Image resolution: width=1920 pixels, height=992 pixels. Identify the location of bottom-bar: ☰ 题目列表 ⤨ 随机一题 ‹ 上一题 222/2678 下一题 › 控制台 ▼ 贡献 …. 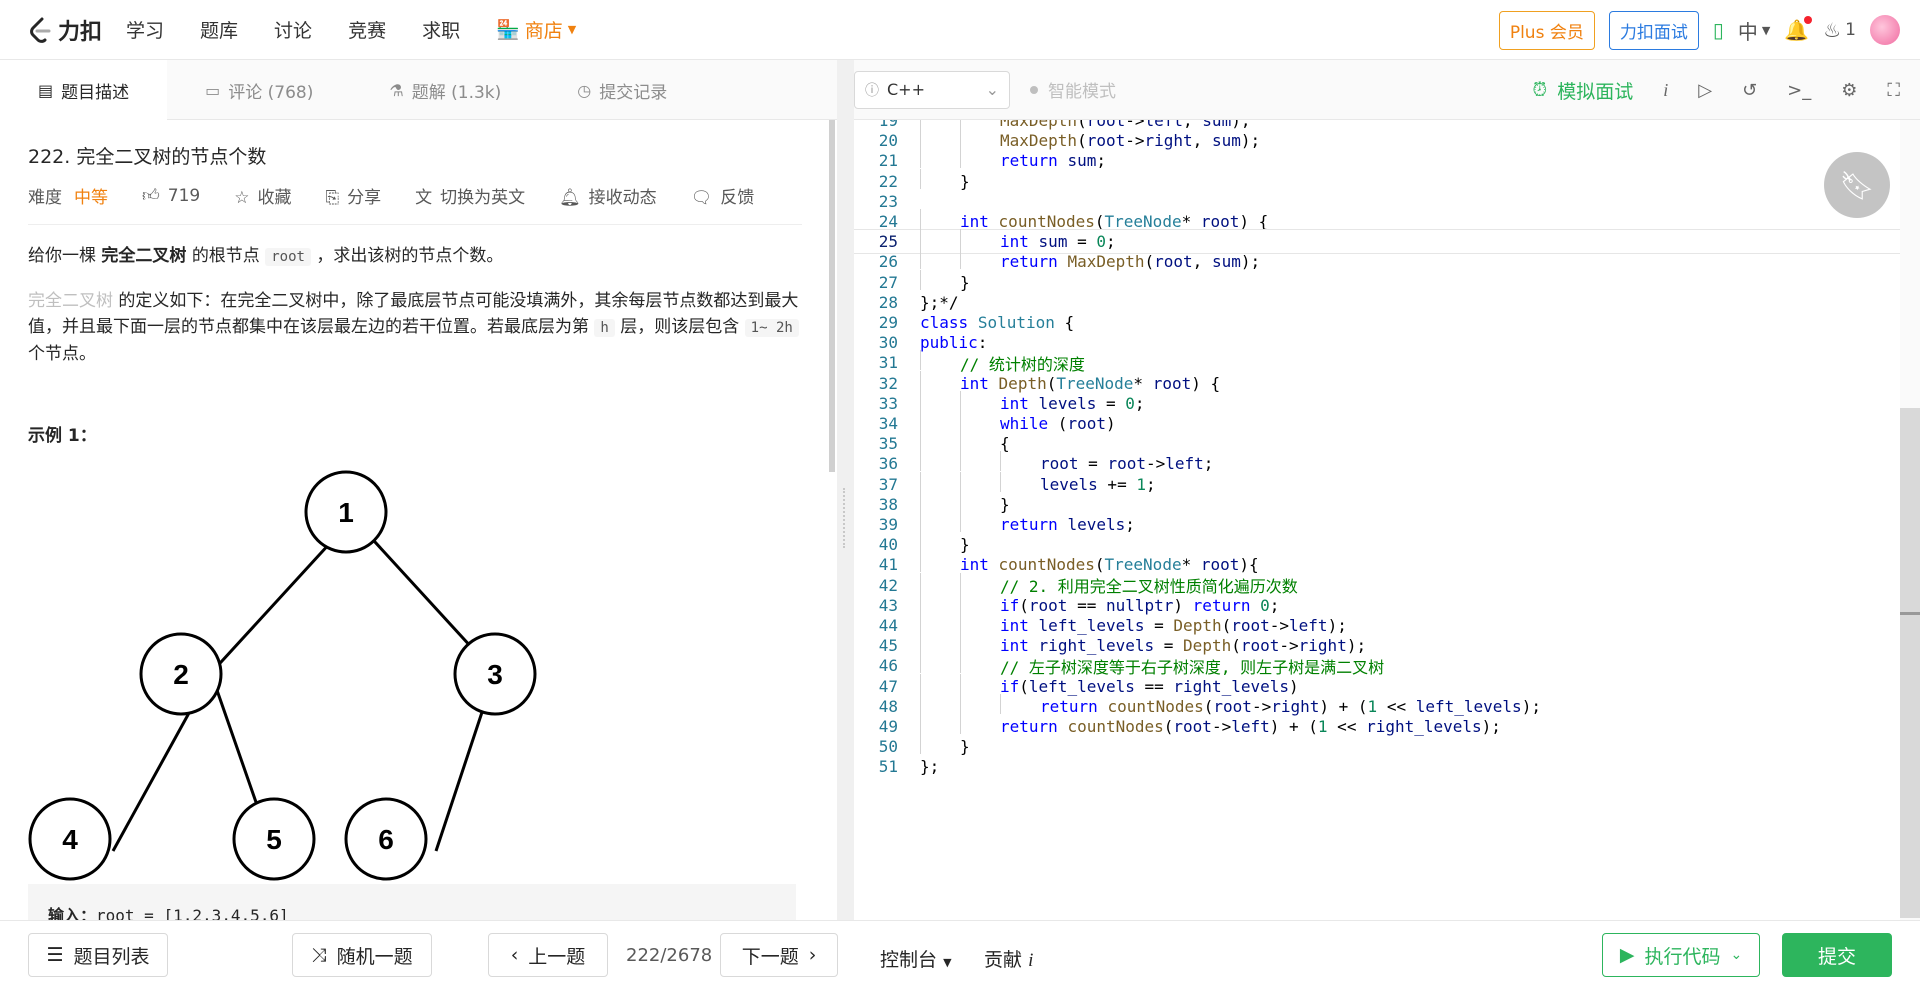
(960, 956).